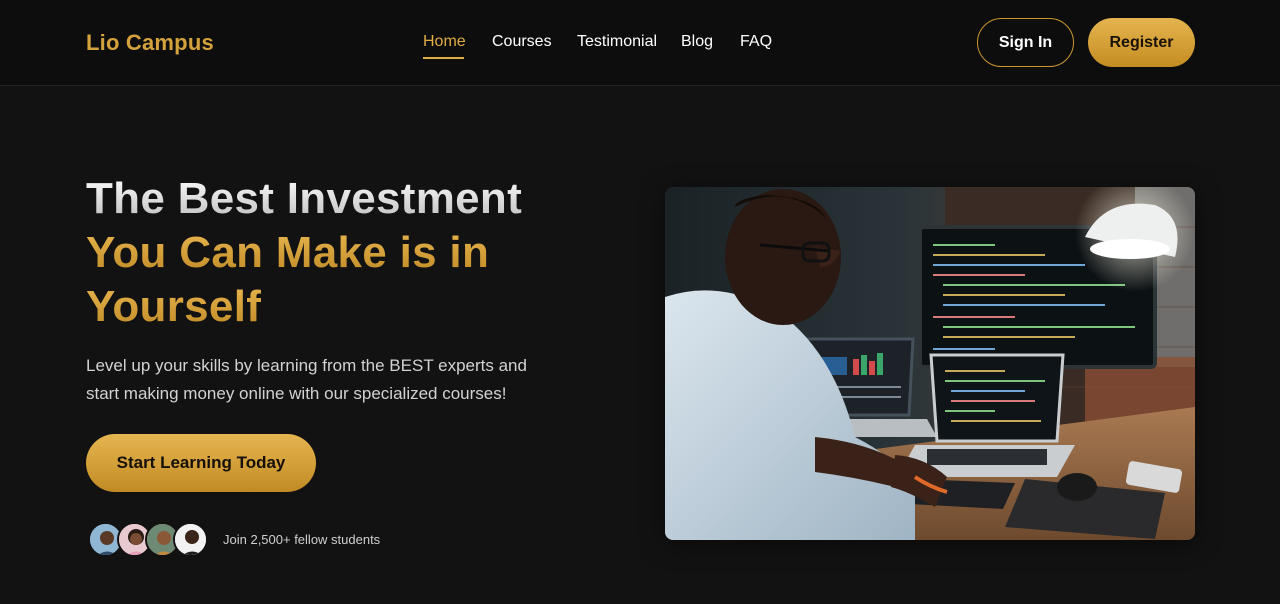  Describe the element at coordinates (304, 198) in the screenshot. I see `hero-title-line-1: The Best Investment` at that location.